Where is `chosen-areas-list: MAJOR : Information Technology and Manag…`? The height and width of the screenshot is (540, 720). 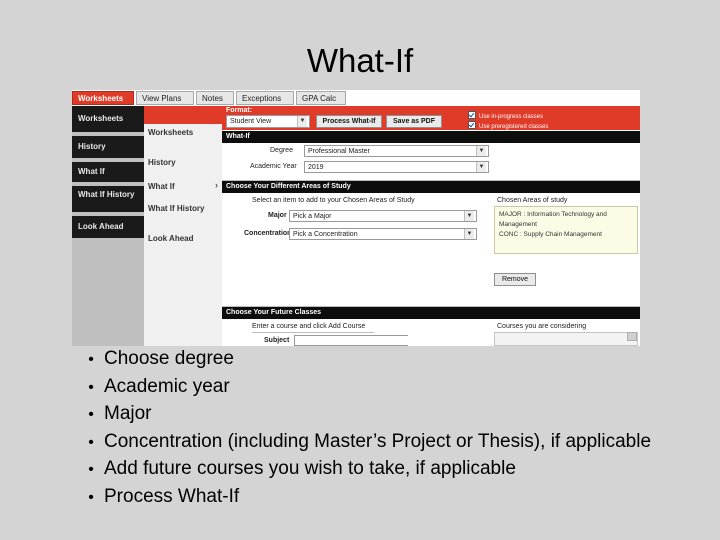 chosen-areas-list: MAJOR : Information Technology and Manag… is located at coordinates (566, 230).